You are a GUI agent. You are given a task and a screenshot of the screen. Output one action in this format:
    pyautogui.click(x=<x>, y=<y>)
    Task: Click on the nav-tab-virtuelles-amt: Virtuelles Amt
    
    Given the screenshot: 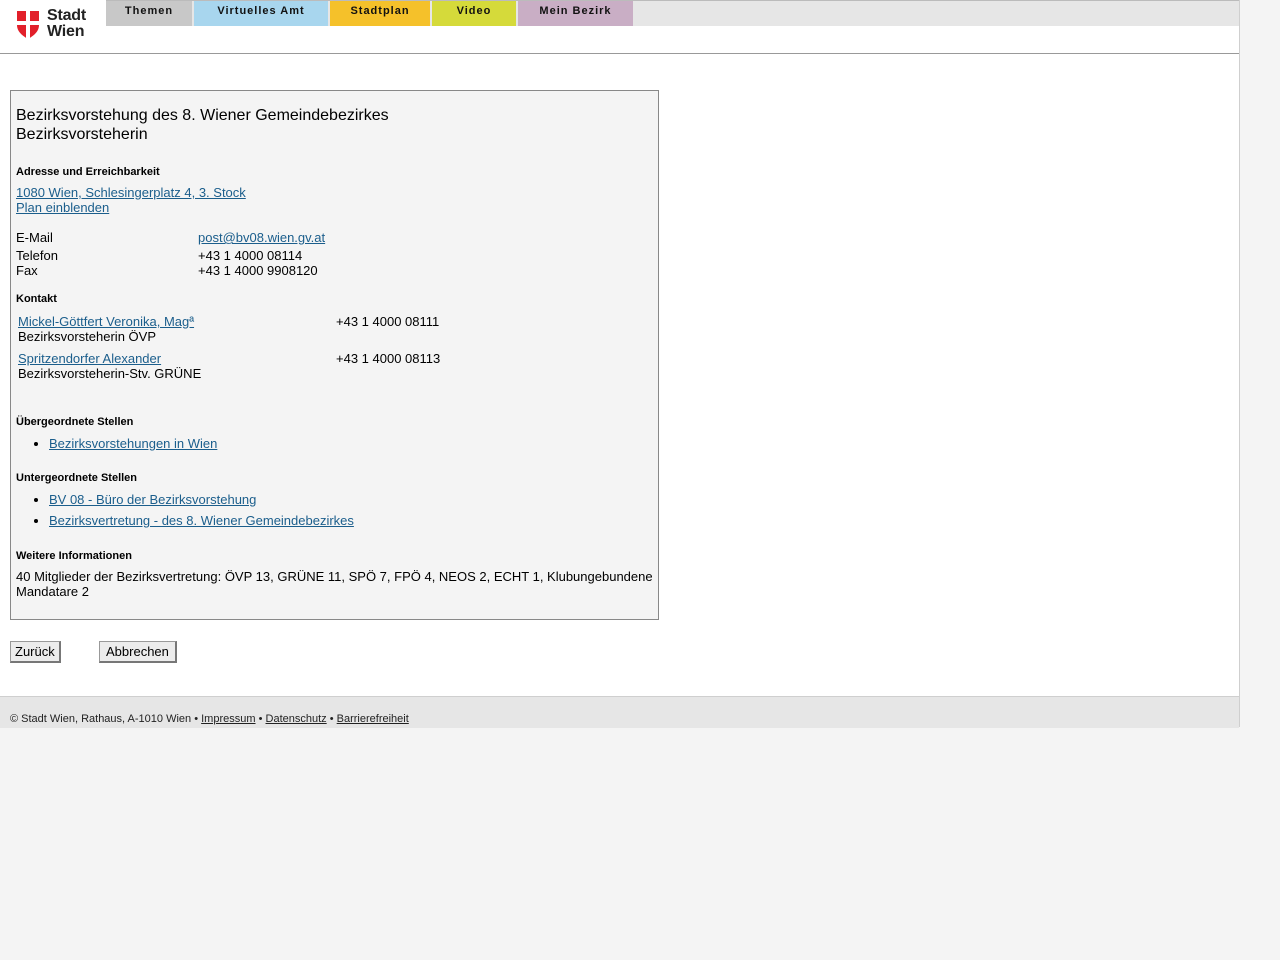 What is the action you would take?
    pyautogui.click(x=261, y=13)
    